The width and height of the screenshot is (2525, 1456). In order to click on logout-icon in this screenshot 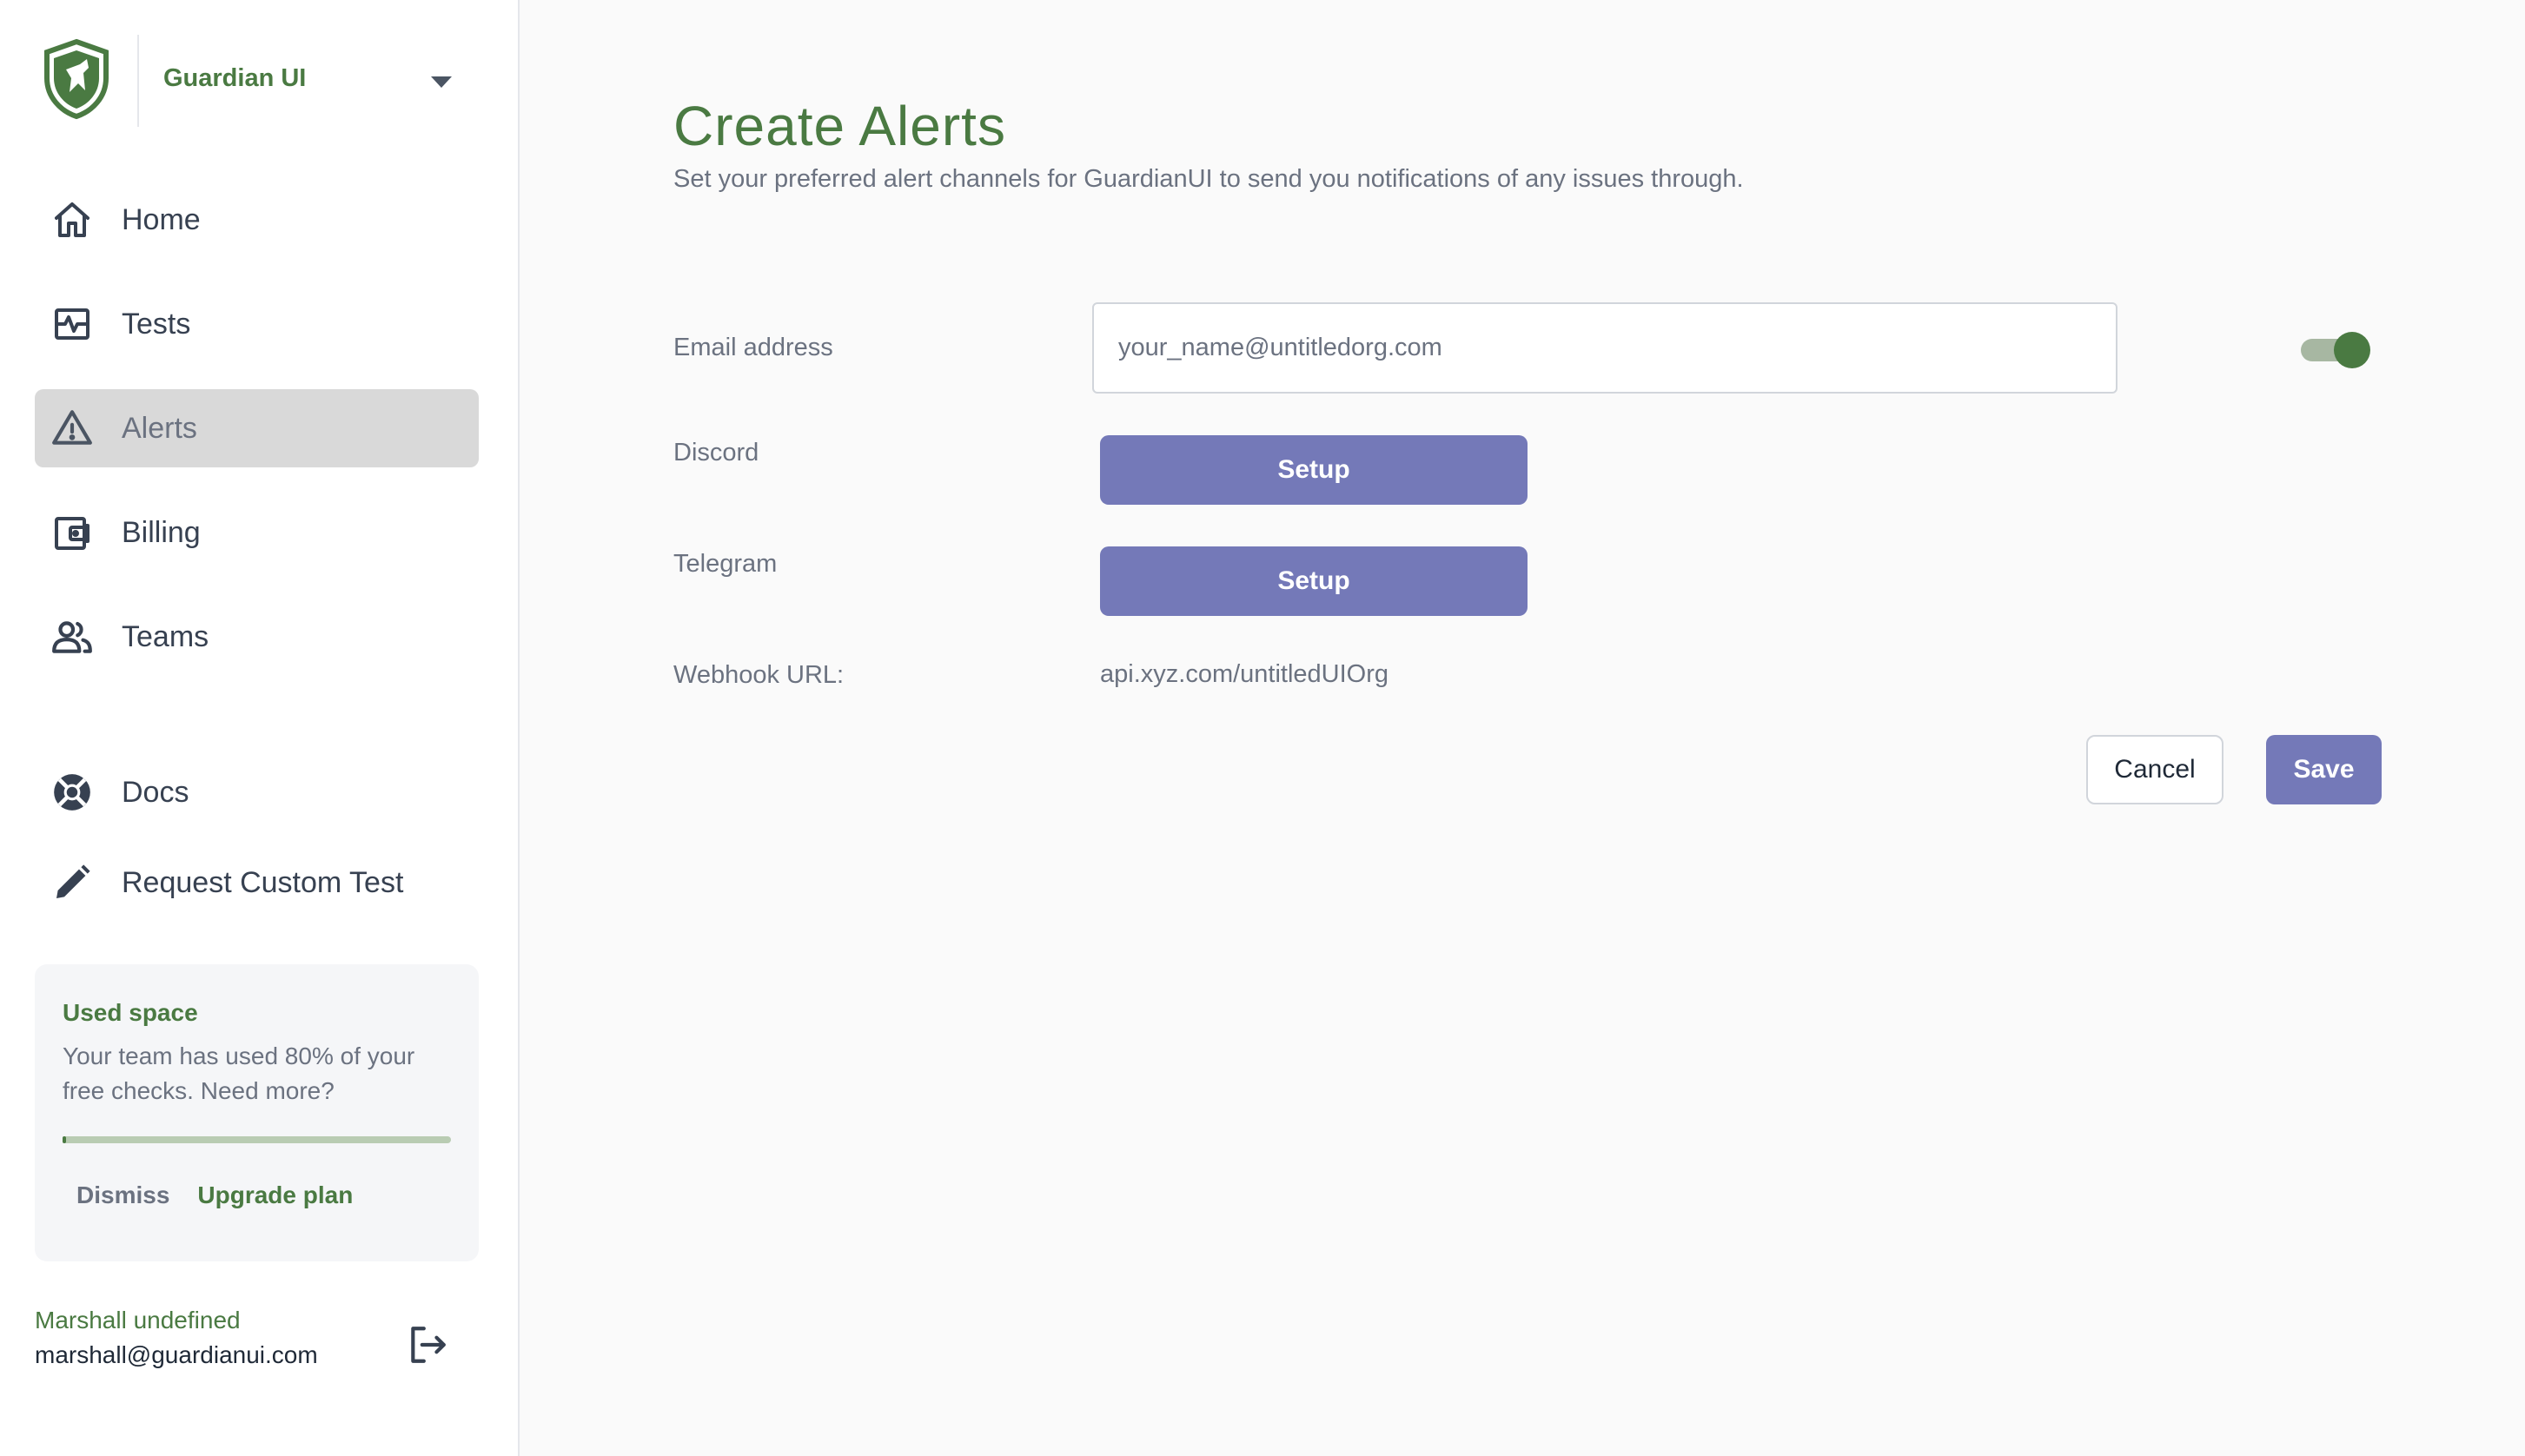, I will do `click(428, 1345)`.